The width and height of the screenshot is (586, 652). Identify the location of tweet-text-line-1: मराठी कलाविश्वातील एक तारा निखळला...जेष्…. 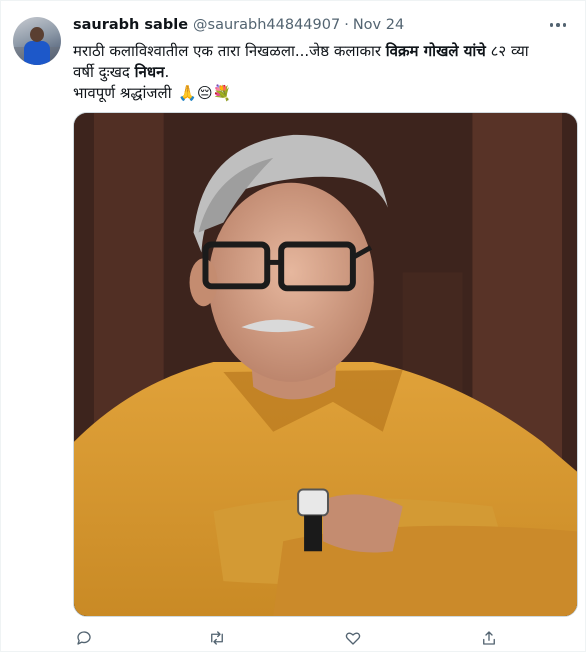
(323, 51).